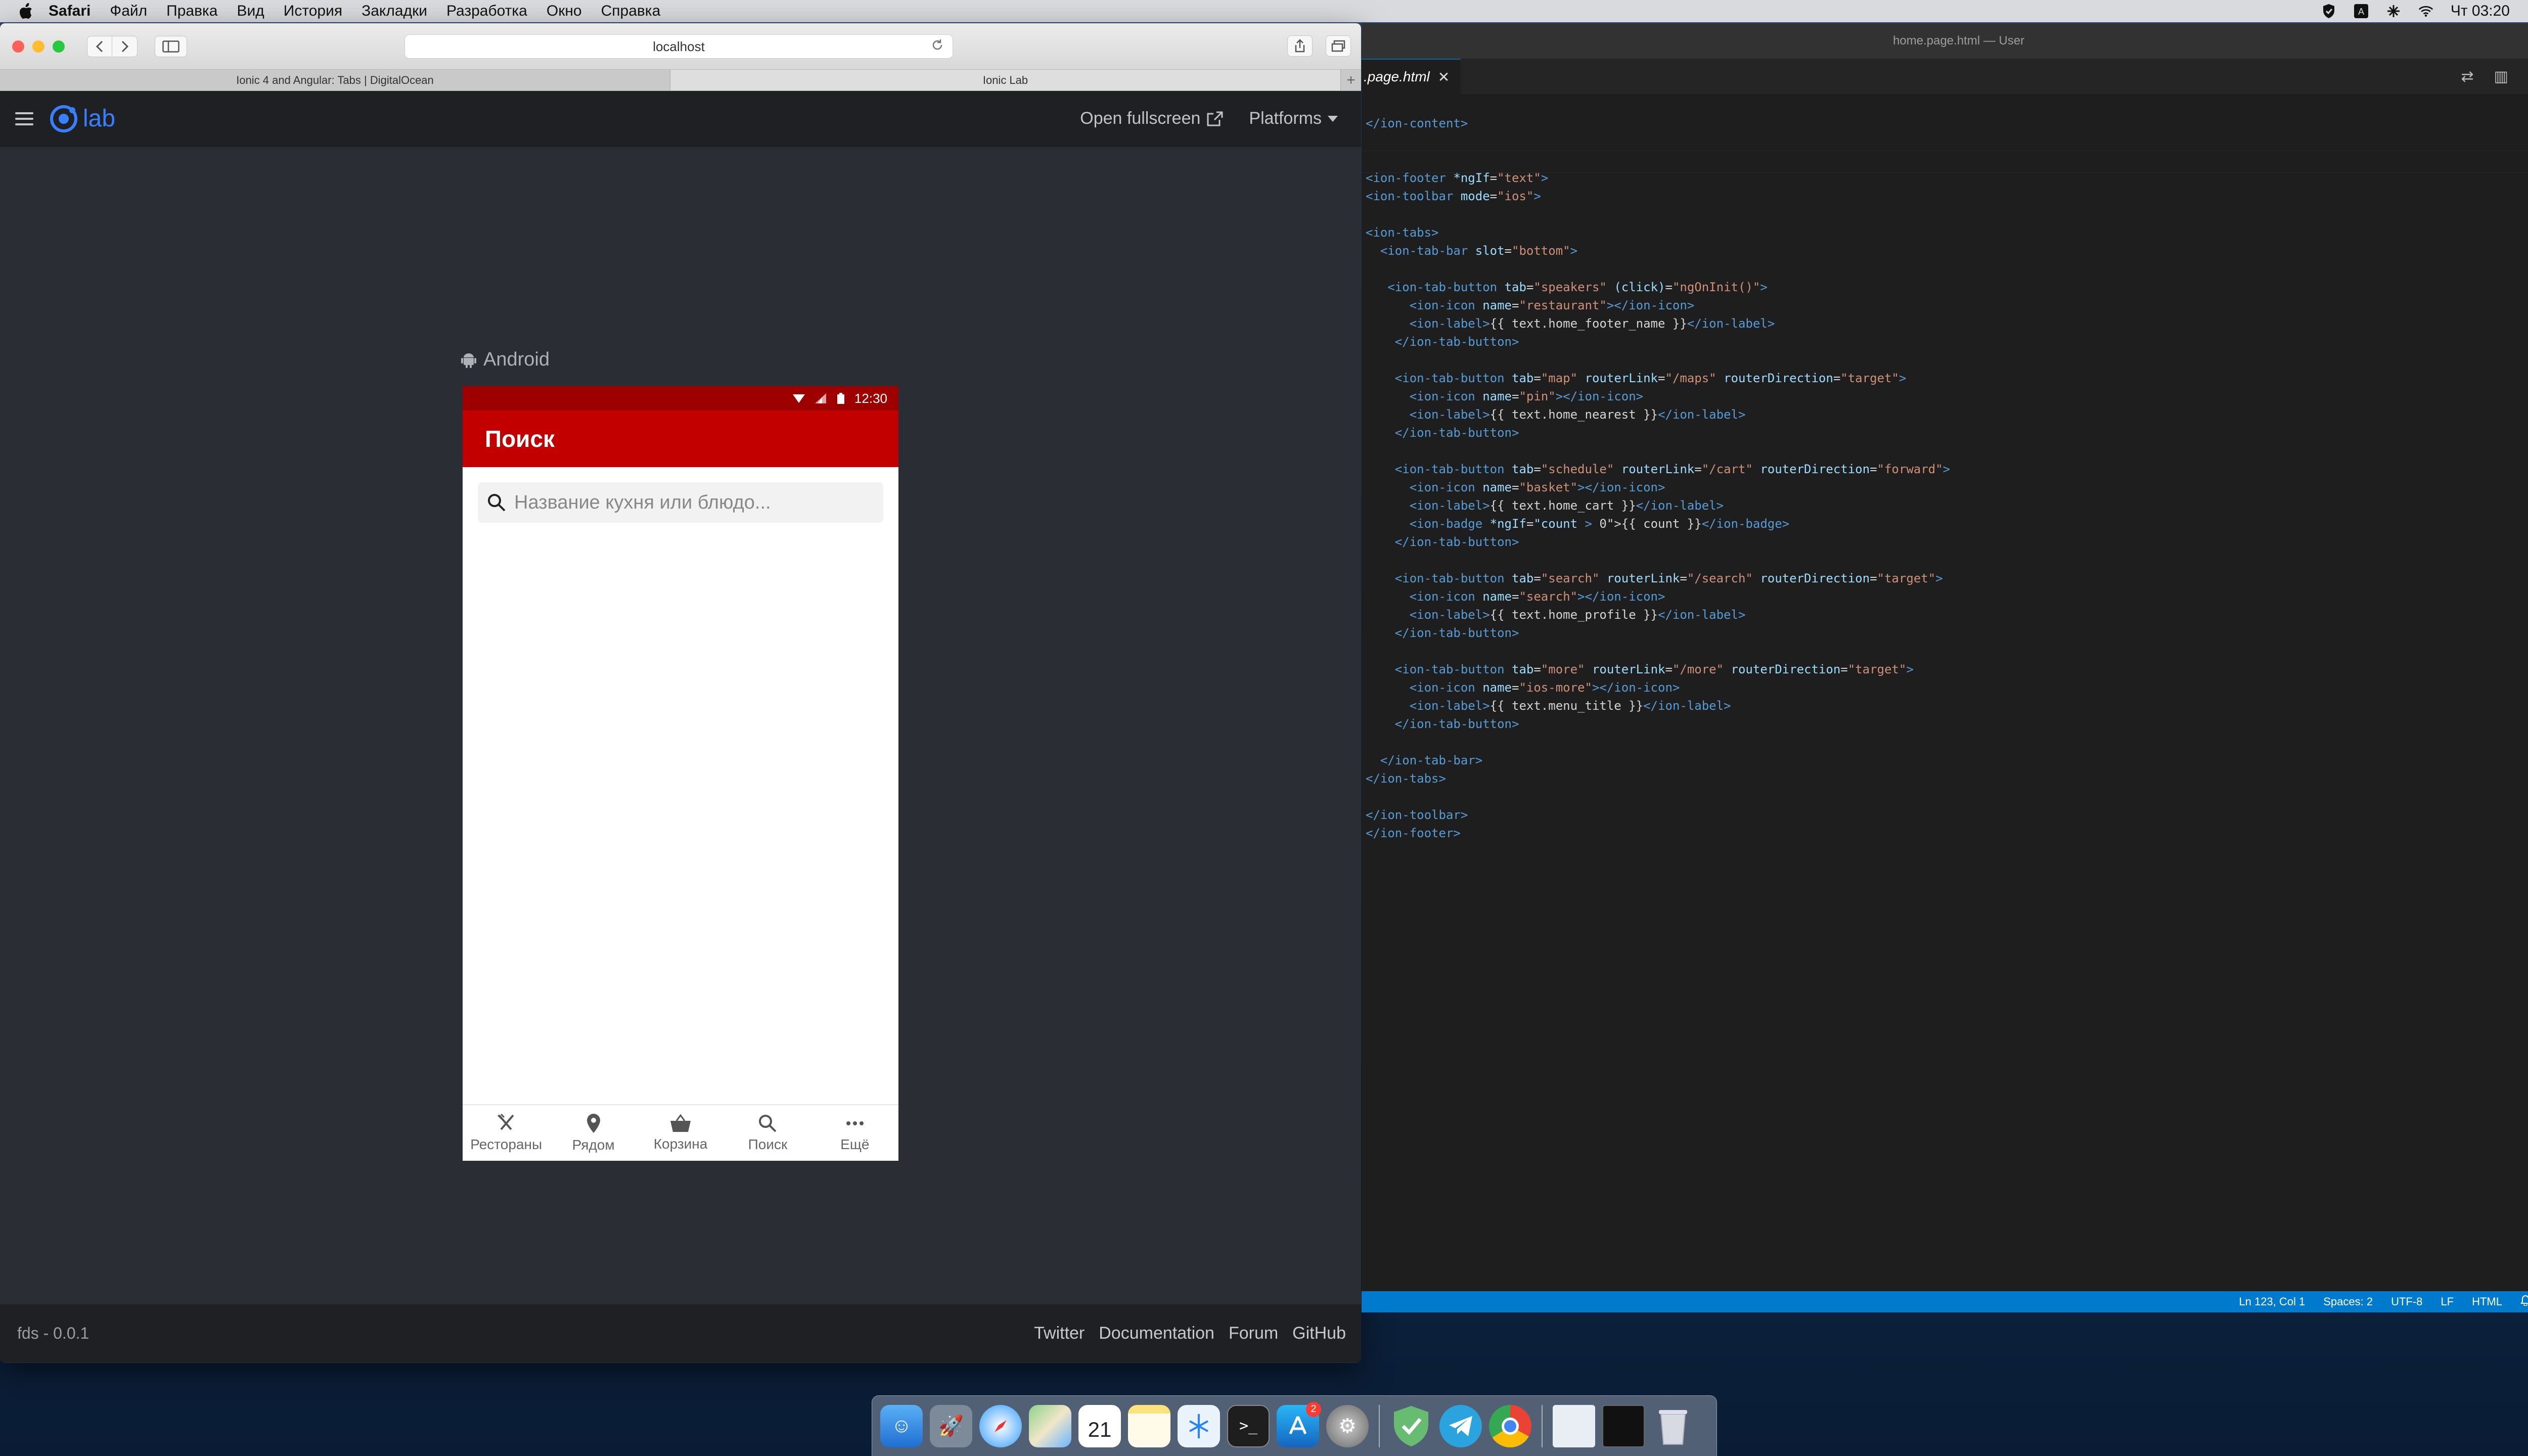 Image resolution: width=2528 pixels, height=1456 pixels. I want to click on menu-history: История, so click(313, 11).